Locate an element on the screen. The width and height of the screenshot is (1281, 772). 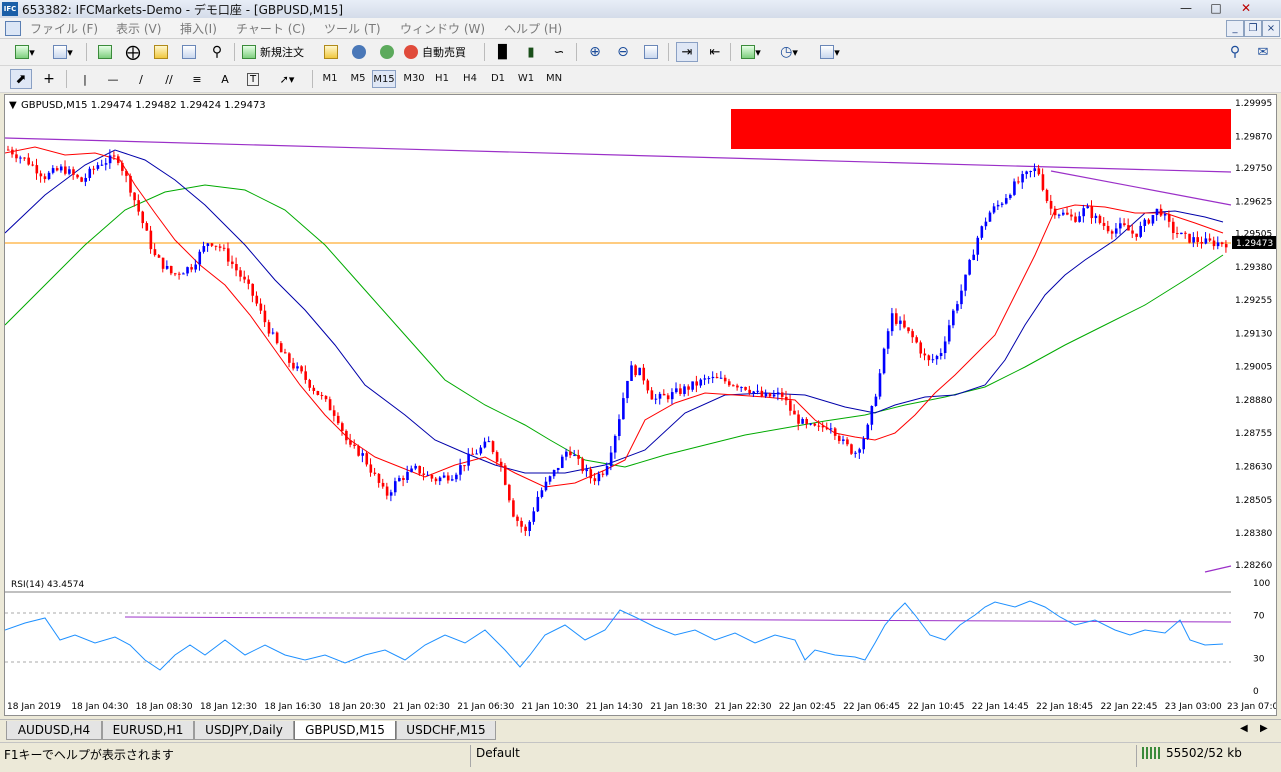
menu-insert: 挿入(I) is located at coordinates (198, 28).